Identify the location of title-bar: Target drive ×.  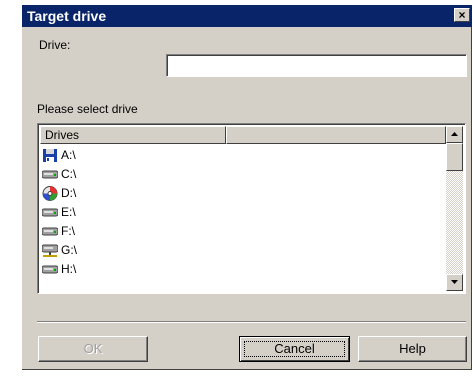
(247, 16).